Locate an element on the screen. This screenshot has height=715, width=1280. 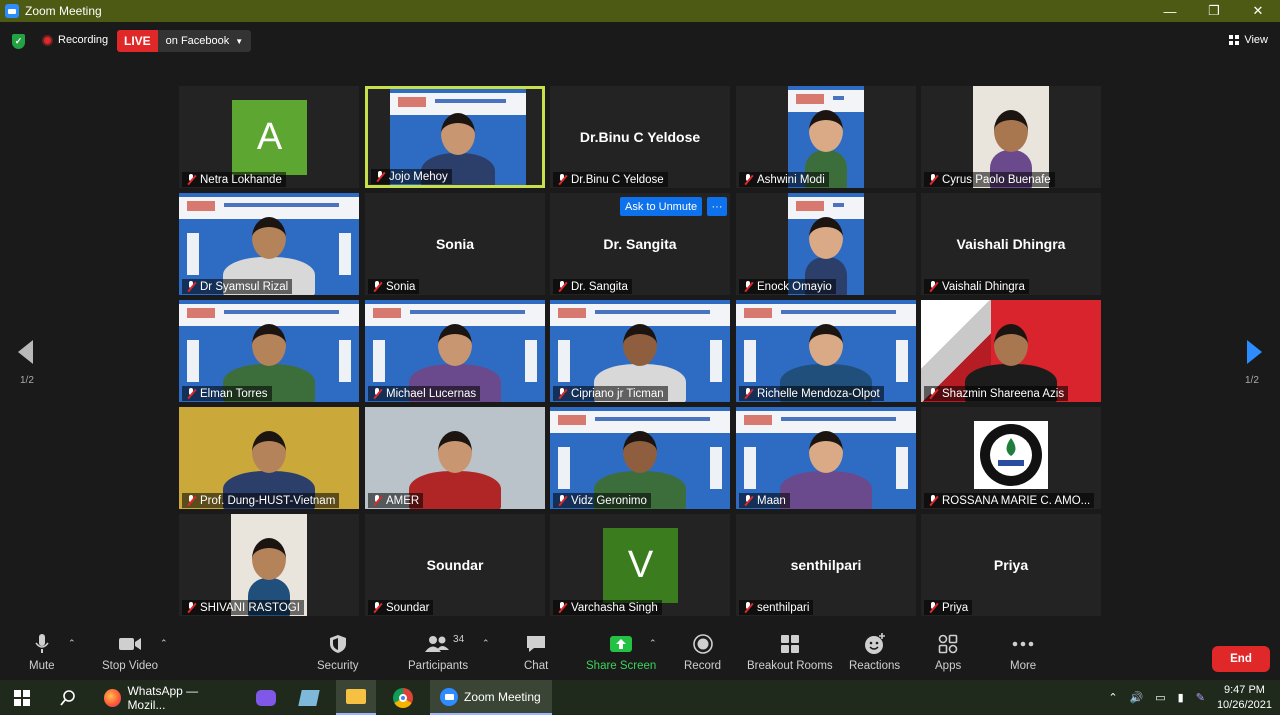
participant-tile: Dr Syamsul Rizal is located at coordinates (269, 244).